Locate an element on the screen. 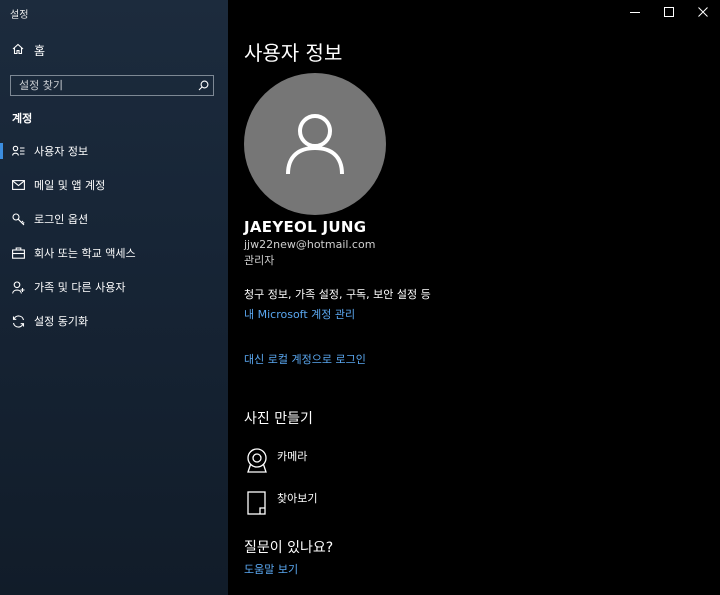  browse-icon is located at coordinates (257, 503).